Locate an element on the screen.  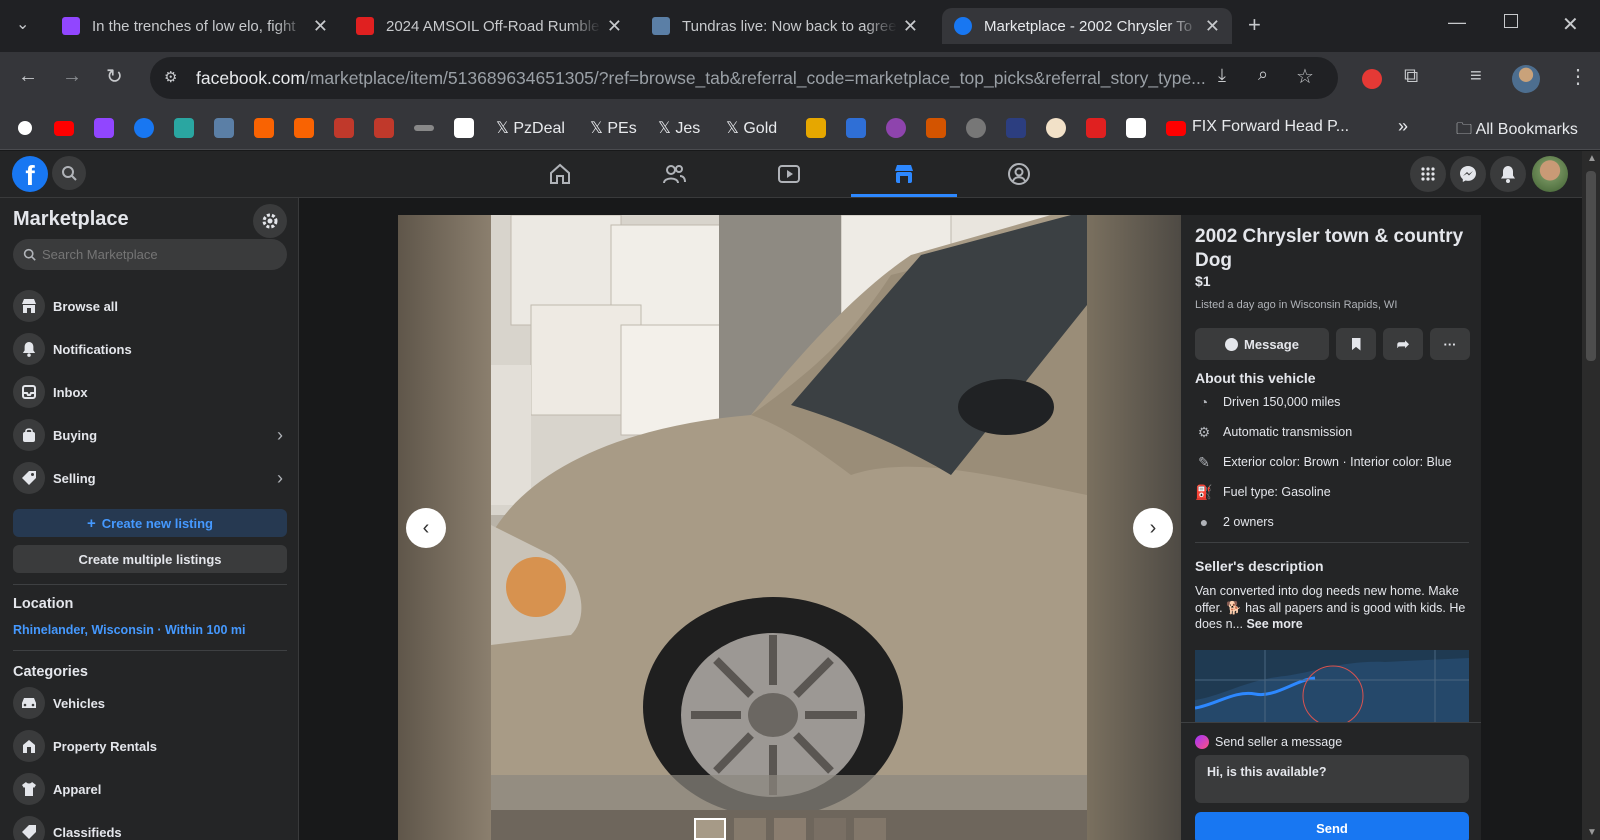
sidebar-item-browse-all: Browse all is located at coordinates (150, 306).